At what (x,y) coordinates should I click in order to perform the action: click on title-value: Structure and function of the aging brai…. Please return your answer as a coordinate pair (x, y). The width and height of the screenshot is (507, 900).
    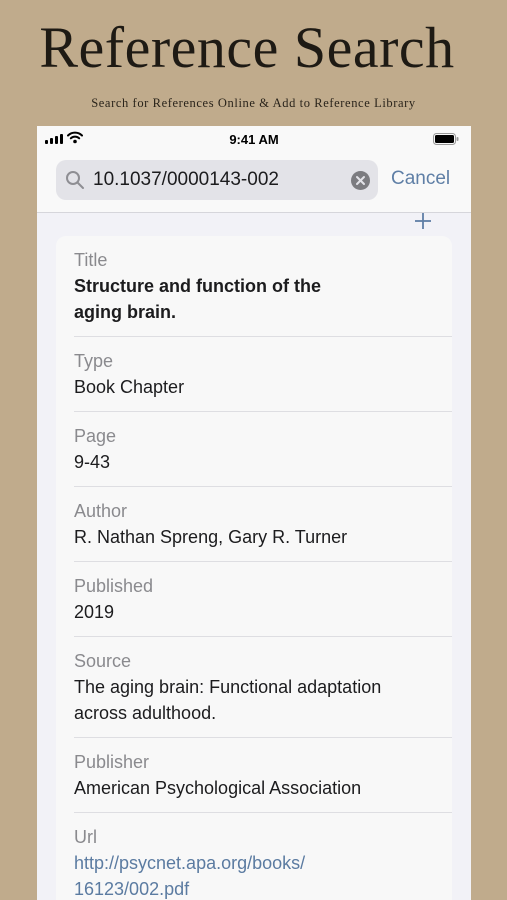
    Looking at the image, I should click on (197, 299).